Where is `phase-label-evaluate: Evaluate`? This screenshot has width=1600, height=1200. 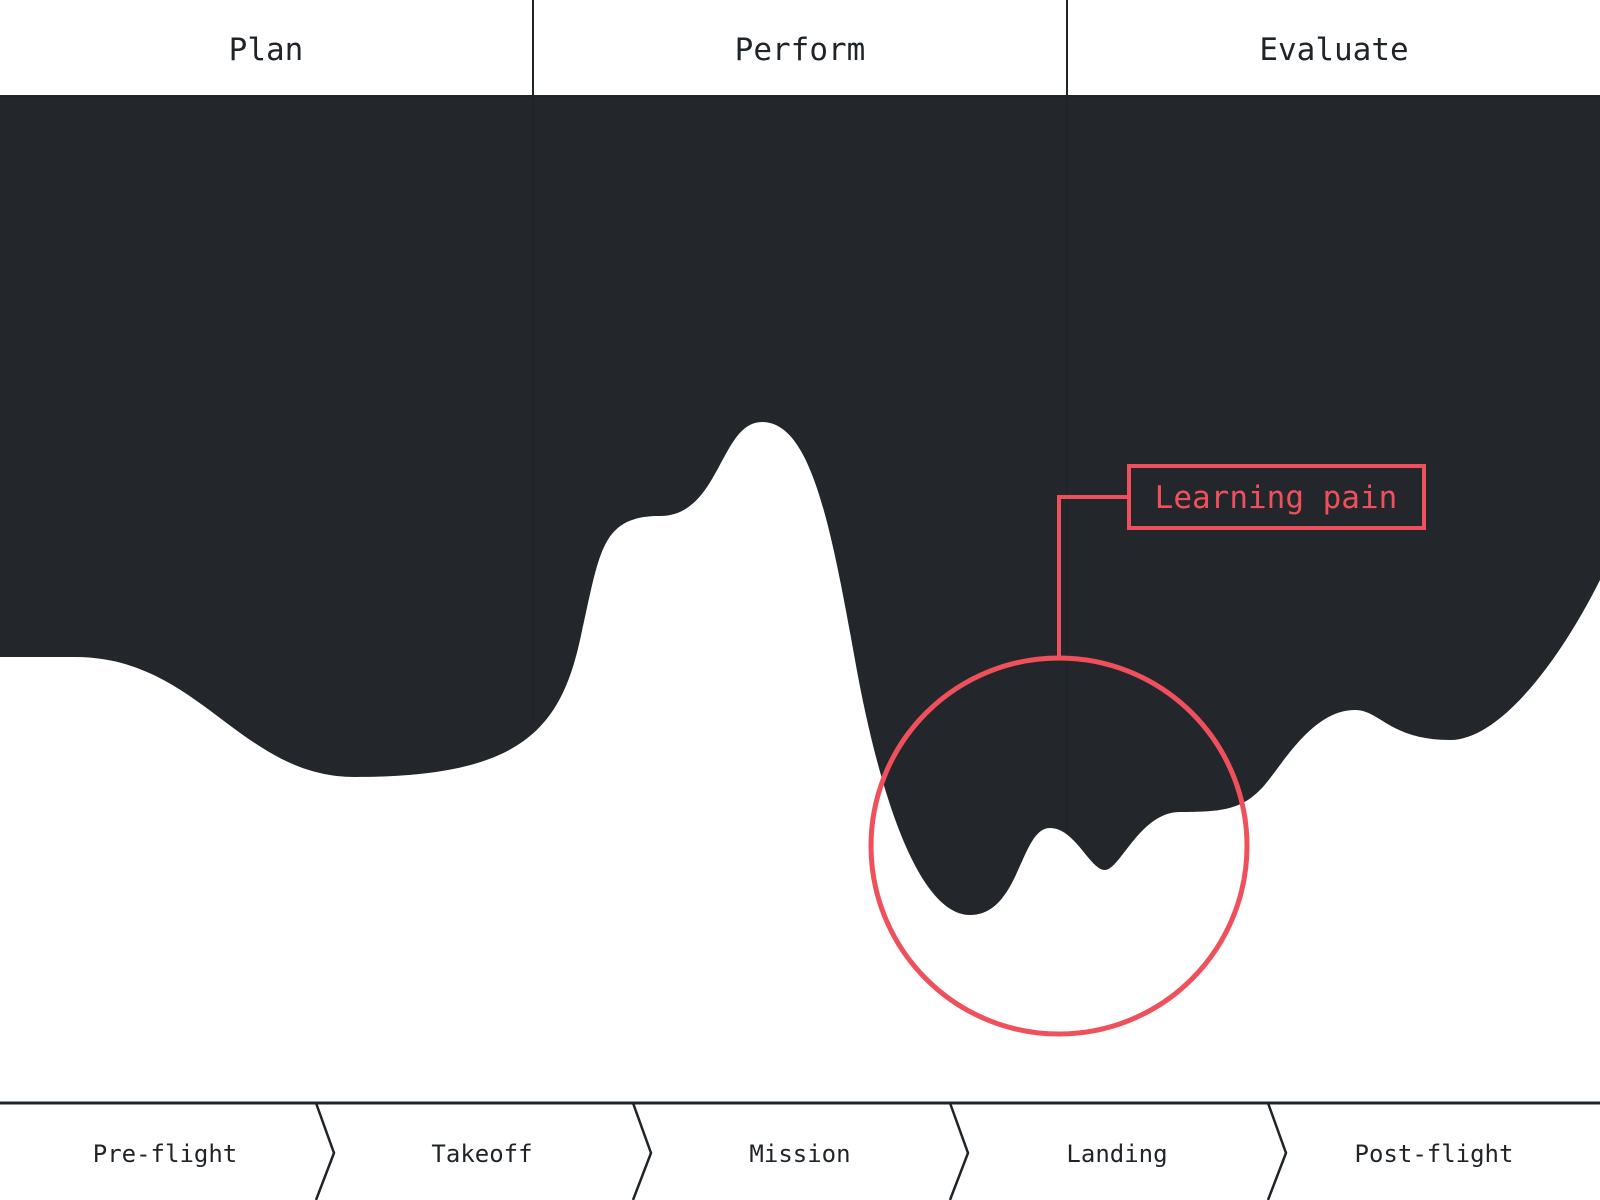
phase-label-evaluate: Evaluate is located at coordinates (1333, 50).